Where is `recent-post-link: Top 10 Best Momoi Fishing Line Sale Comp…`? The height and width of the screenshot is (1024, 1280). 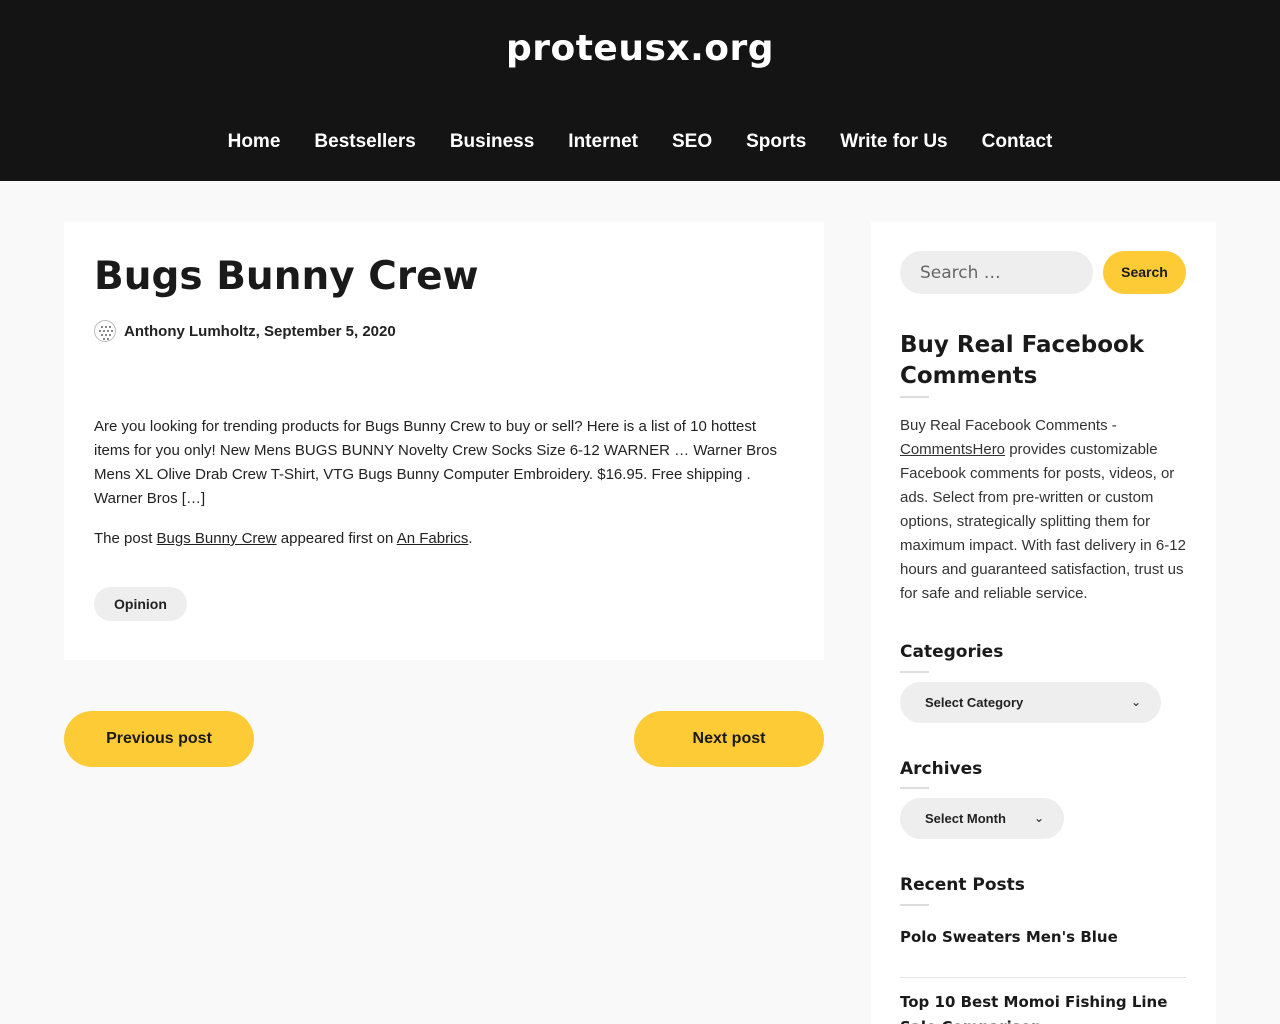
recent-post-link: Top 10 Best Momoi Fishing Line Sale Comp… is located at coordinates (1043, 1007).